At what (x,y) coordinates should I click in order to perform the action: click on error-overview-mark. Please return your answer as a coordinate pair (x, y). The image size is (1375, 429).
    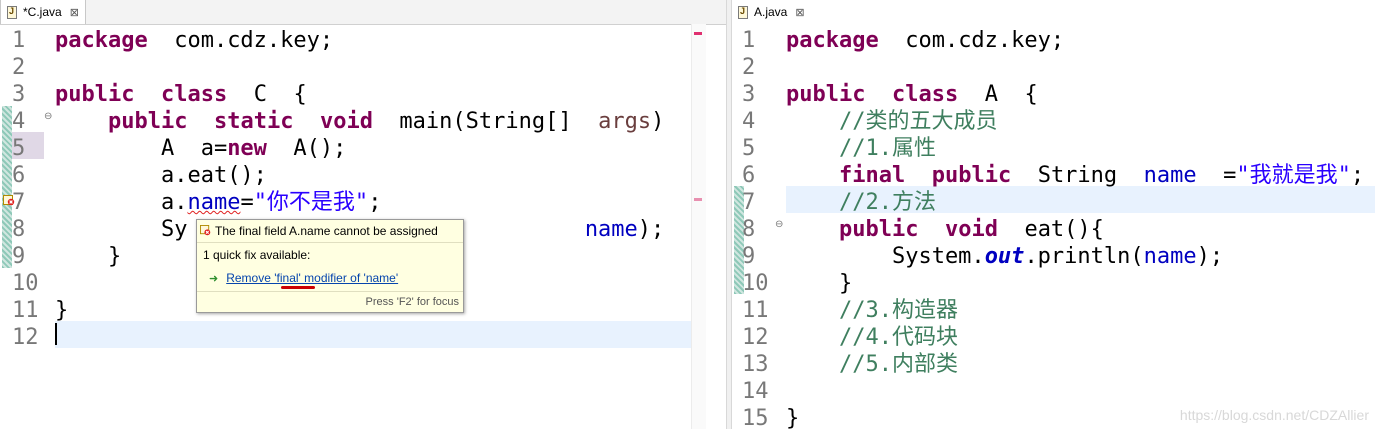
    Looking at the image, I should click on (698, 33).